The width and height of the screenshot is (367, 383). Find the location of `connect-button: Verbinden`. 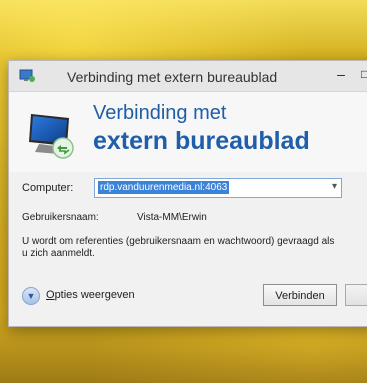

connect-button: Verbinden is located at coordinates (300, 295).